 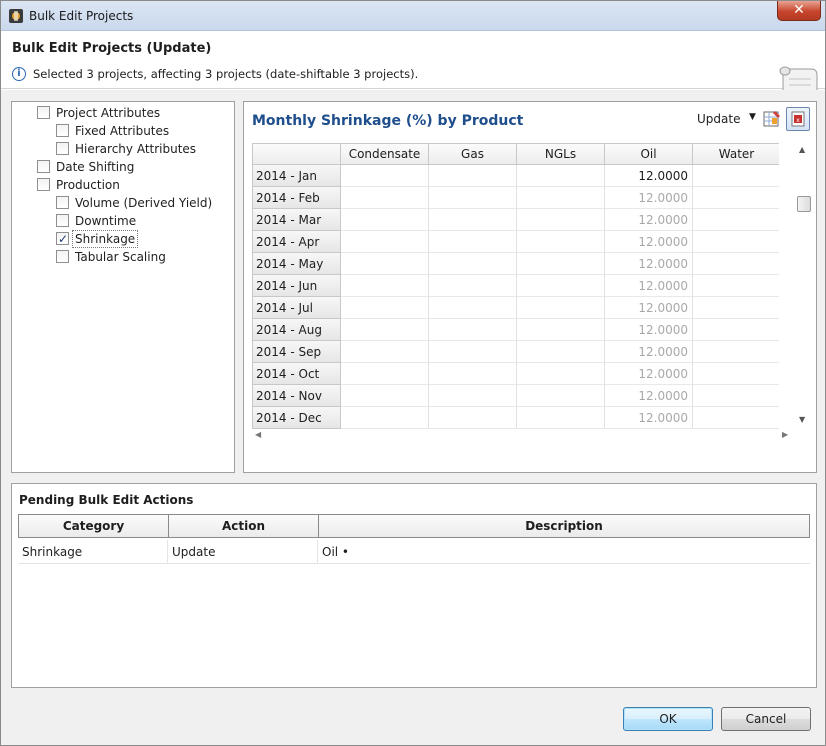 What do you see at coordinates (798, 119) in the screenshot?
I see `export-button: x` at bounding box center [798, 119].